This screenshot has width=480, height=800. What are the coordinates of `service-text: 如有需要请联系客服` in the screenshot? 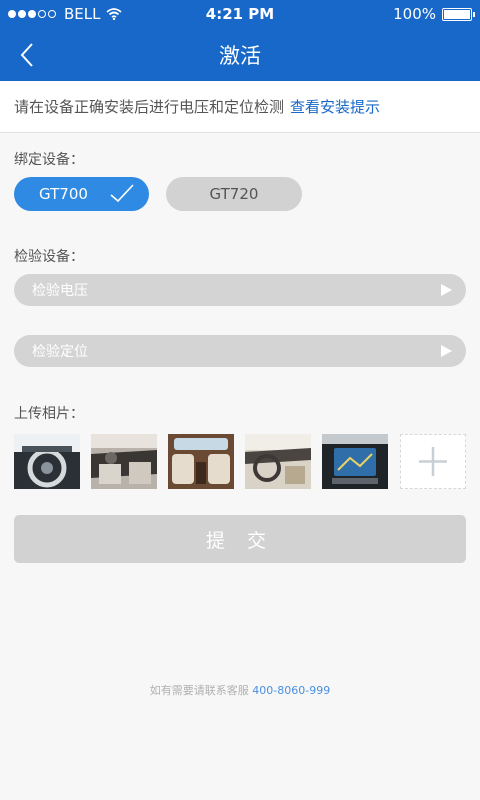 It's located at (199, 690).